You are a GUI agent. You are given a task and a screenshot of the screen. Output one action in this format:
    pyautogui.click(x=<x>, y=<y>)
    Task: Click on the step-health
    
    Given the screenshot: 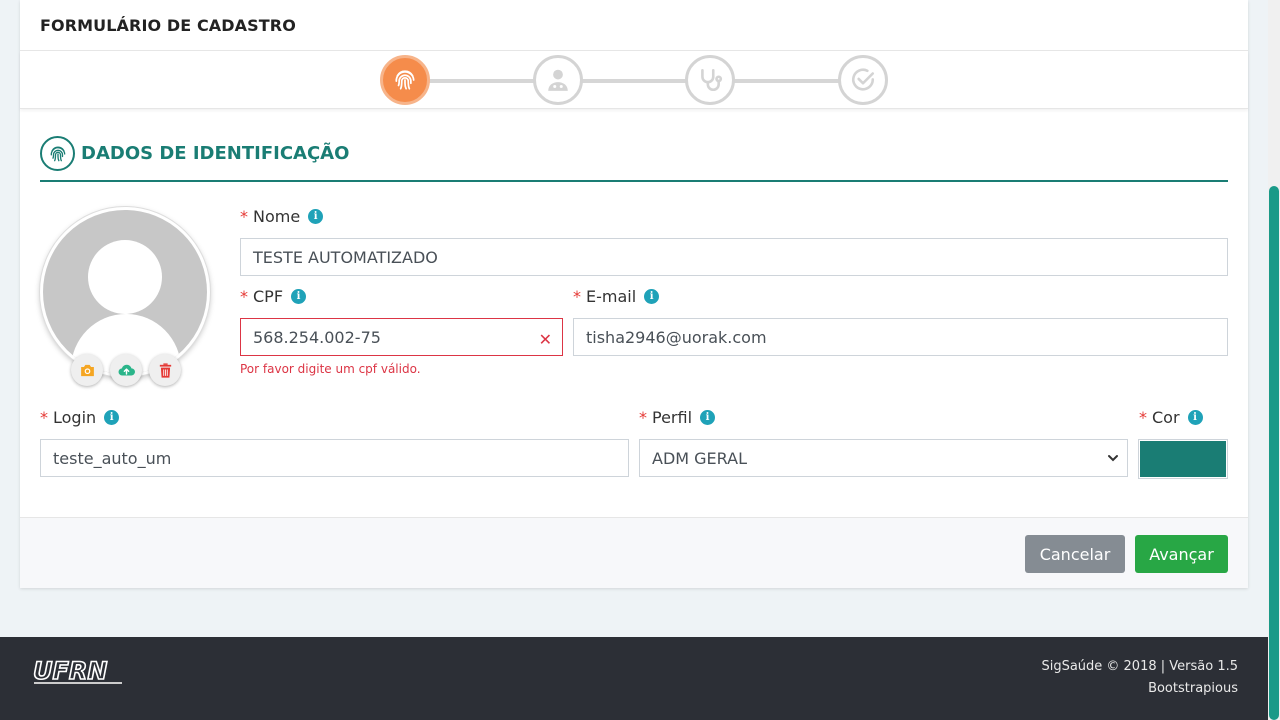 What is the action you would take?
    pyautogui.click(x=710, y=80)
    